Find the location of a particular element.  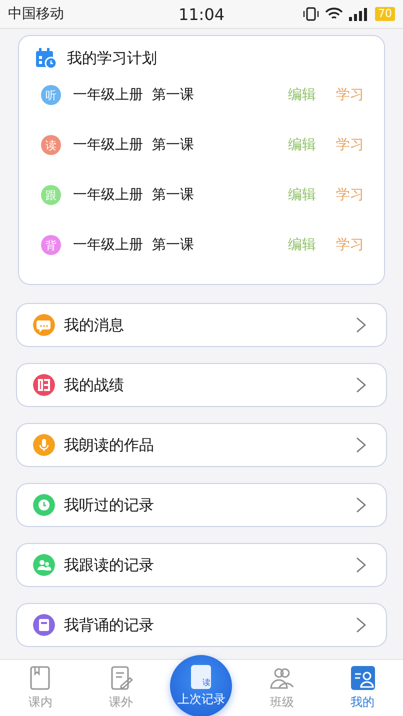

plan-title: 我的学习计划 is located at coordinates (112, 58).